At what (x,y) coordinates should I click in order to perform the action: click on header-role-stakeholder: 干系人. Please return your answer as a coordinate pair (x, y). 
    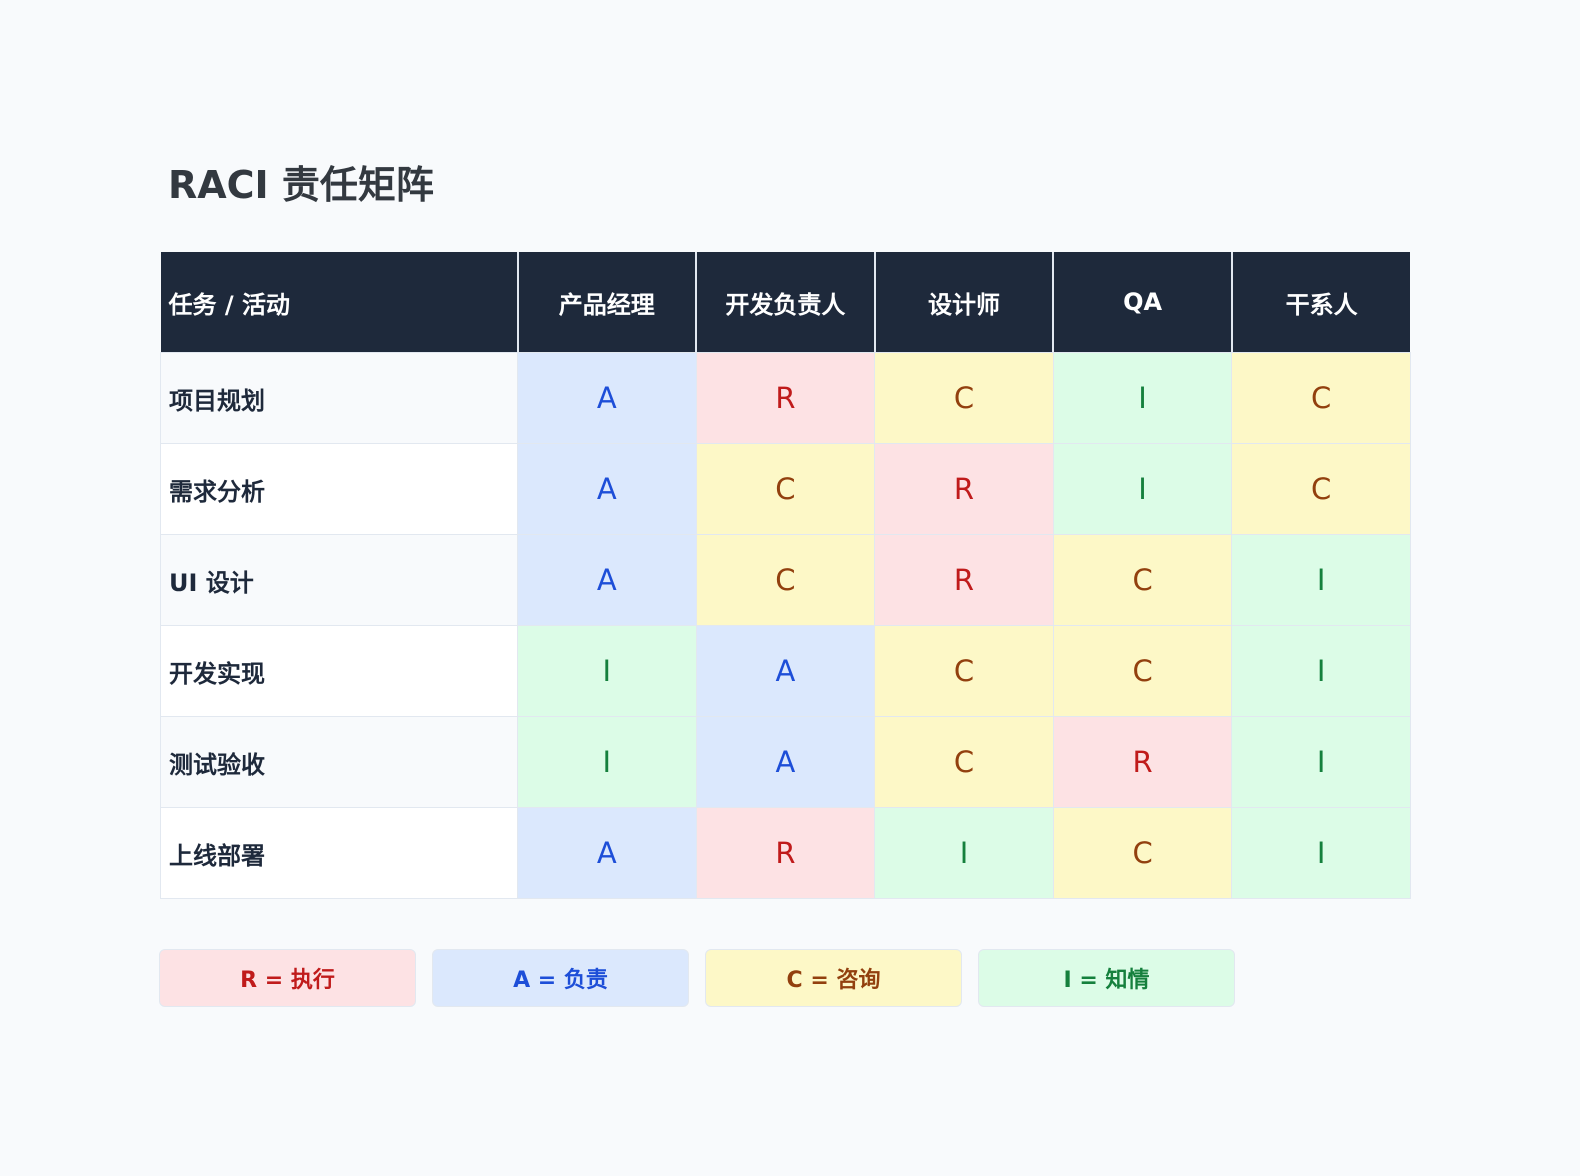
    Looking at the image, I should click on (1320, 302).